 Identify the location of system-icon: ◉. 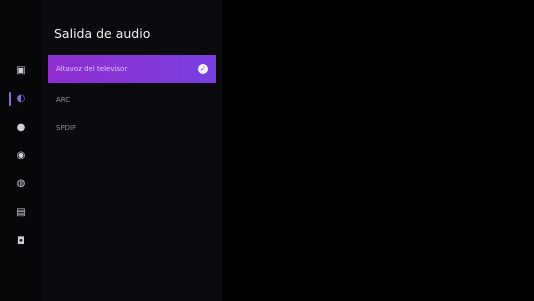
(21, 155).